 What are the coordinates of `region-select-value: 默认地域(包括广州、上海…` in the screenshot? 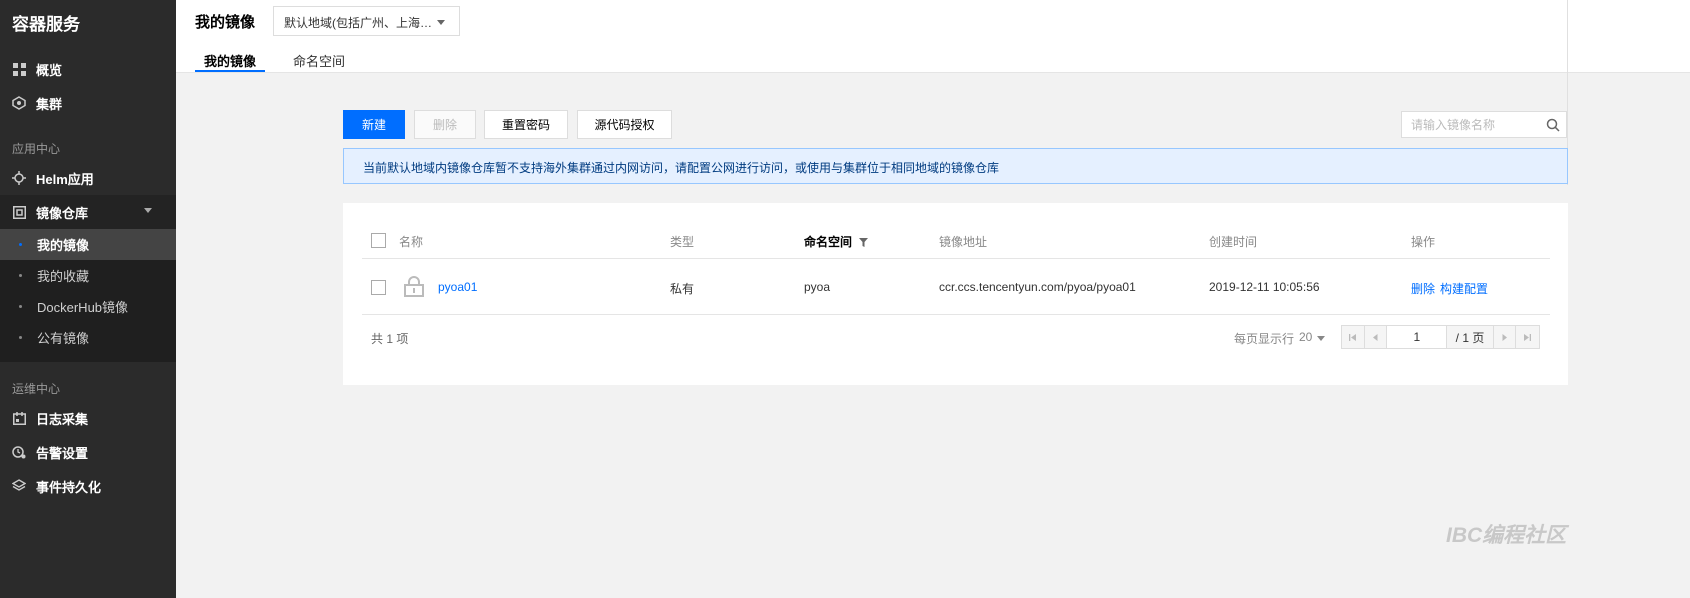 It's located at (358, 23).